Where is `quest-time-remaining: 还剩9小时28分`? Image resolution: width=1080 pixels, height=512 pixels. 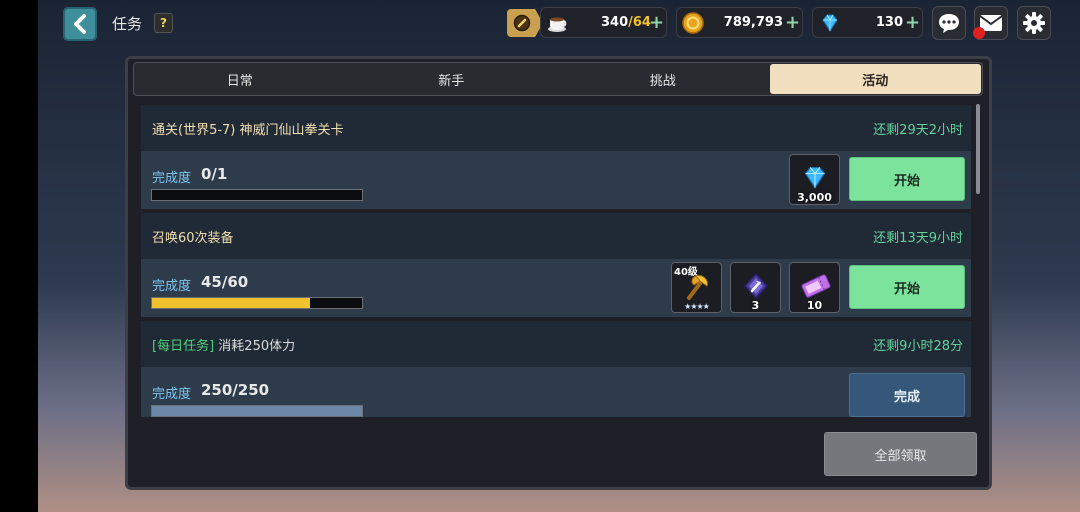
quest-time-remaining: 还剩9小时28分 is located at coordinates (918, 346).